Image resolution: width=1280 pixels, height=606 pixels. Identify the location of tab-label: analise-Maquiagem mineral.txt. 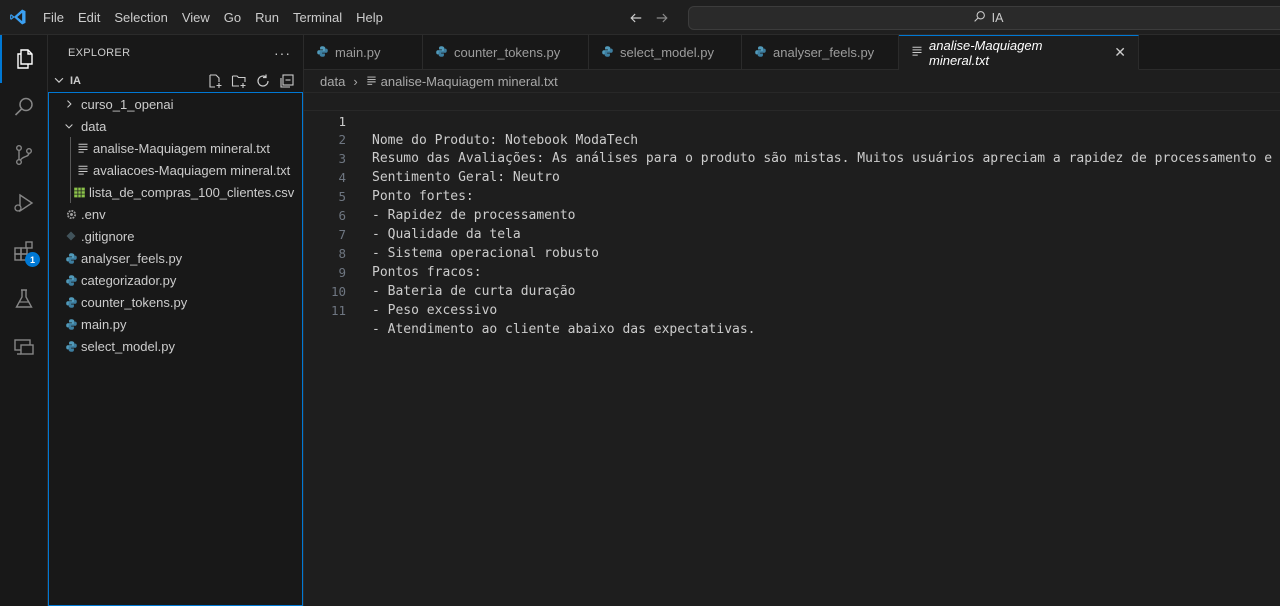
(986, 52).